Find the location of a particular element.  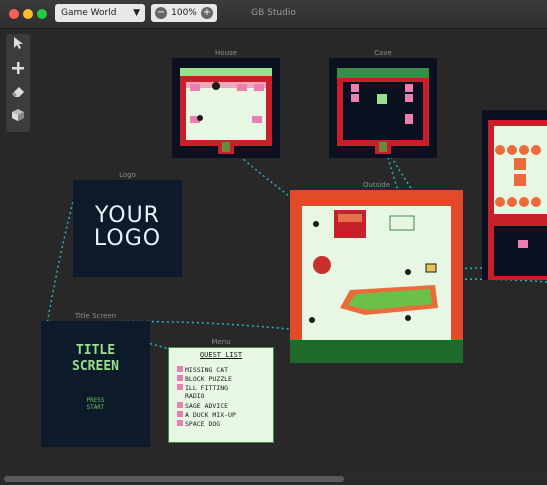

quest-item-sage-advice: SAGE ADVICE is located at coordinates (206, 406).